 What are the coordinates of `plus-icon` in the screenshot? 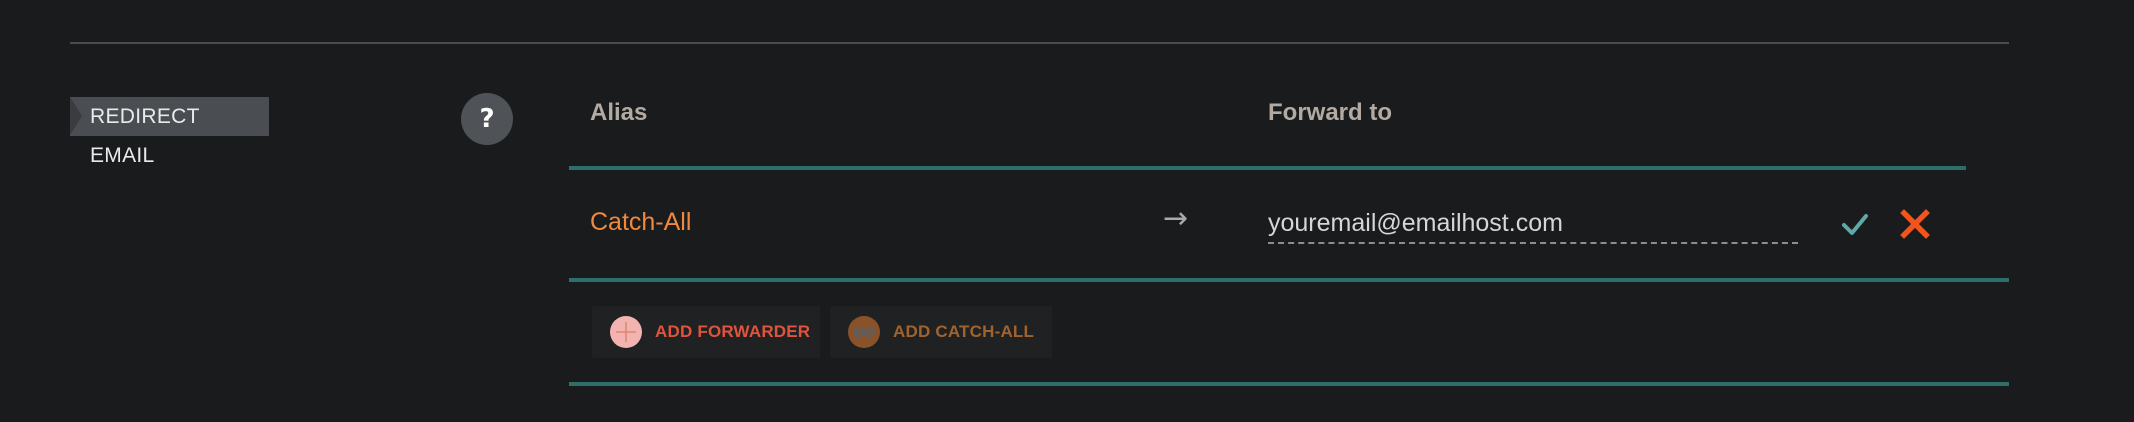 It's located at (626, 332).